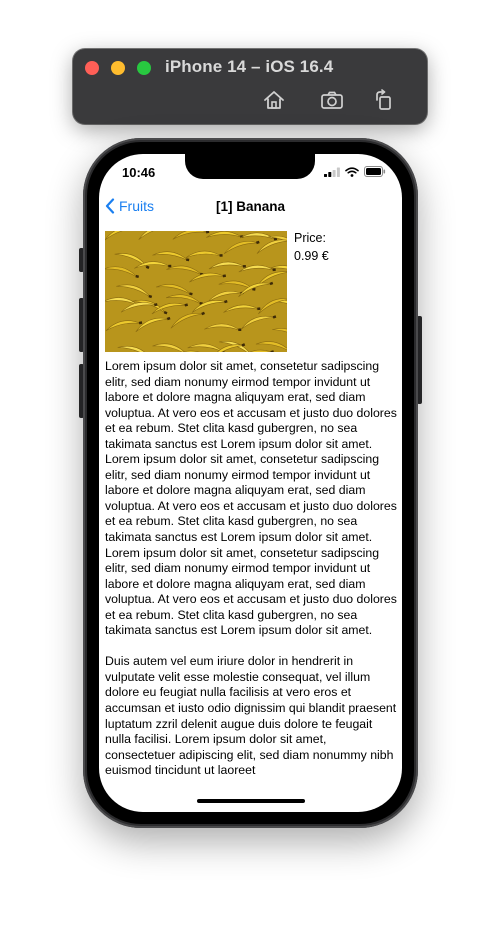 The width and height of the screenshot is (500, 925). I want to click on home-button, so click(274, 100).